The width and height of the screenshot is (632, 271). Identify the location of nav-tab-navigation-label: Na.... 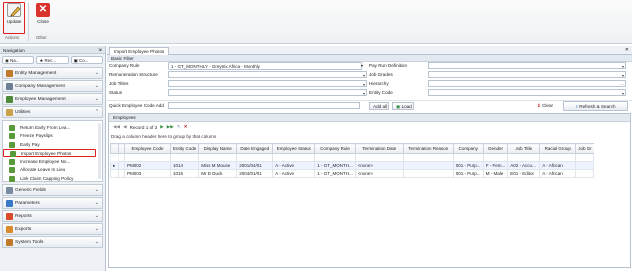
(15, 60).